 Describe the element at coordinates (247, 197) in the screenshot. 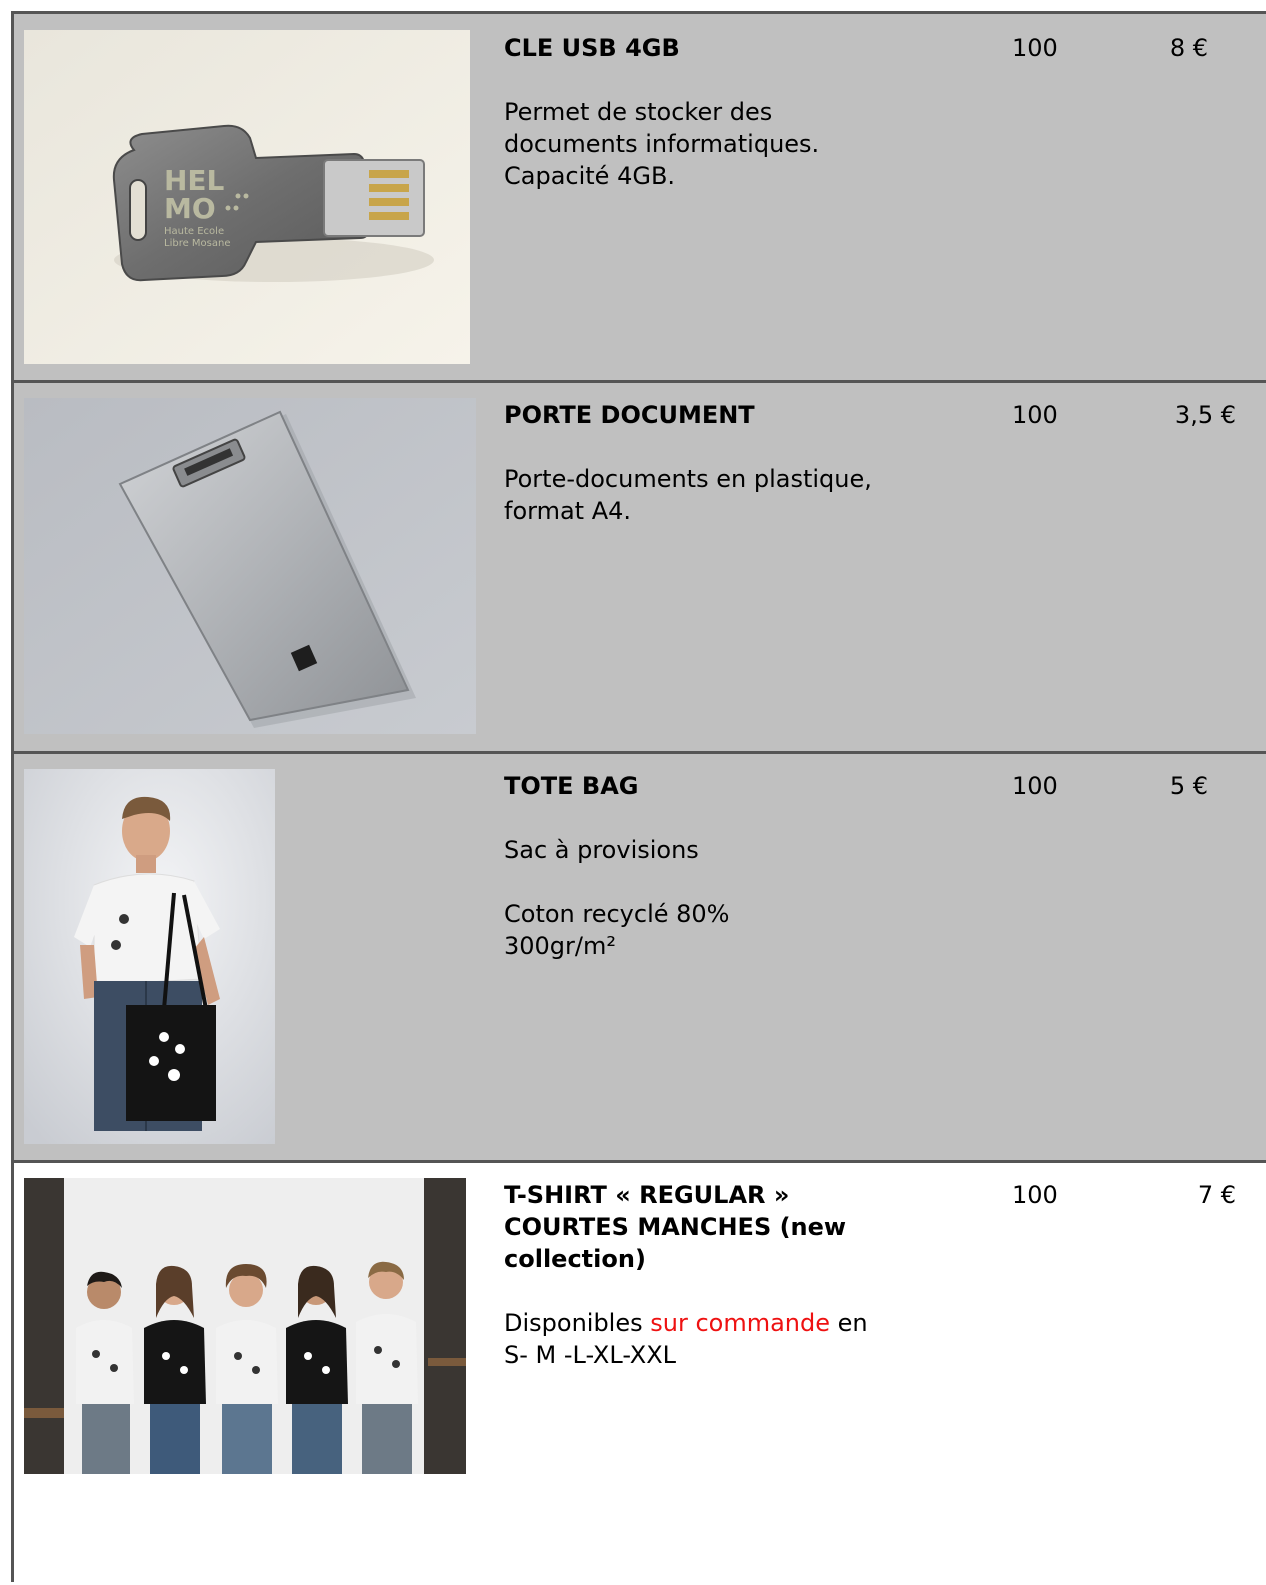

I see `usb-key-photo: HEL MO Haute Ecole Libre Mosane` at that location.